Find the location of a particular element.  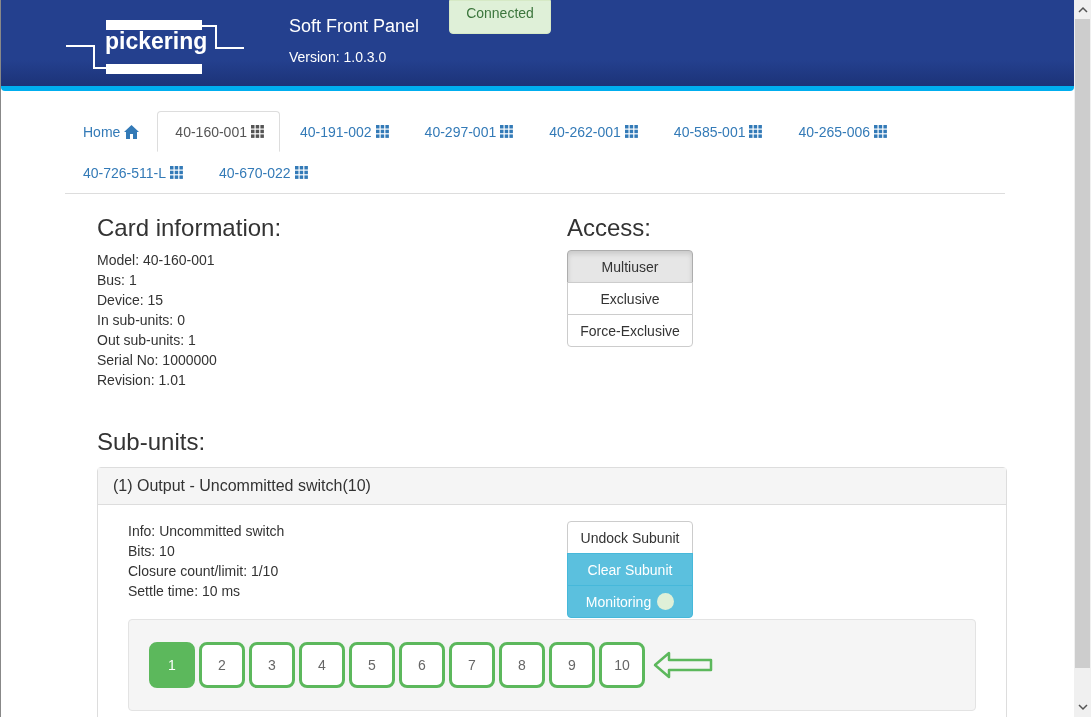

logo-text: pickering is located at coordinates (156, 41).